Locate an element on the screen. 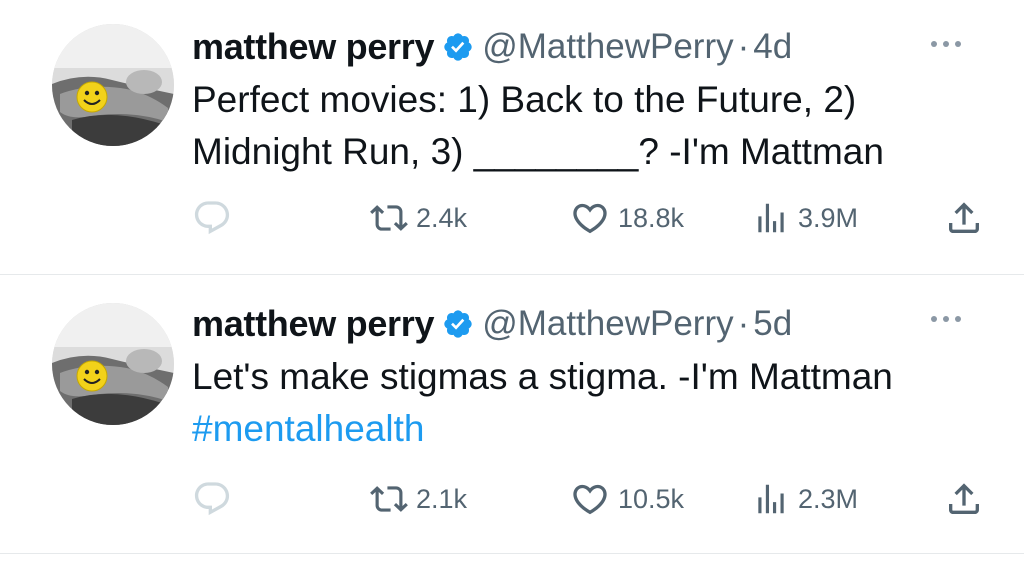 This screenshot has width=1024, height=576. action-bar: 2.4k 18.8k 3.9M is located at coordinates (597, 218).